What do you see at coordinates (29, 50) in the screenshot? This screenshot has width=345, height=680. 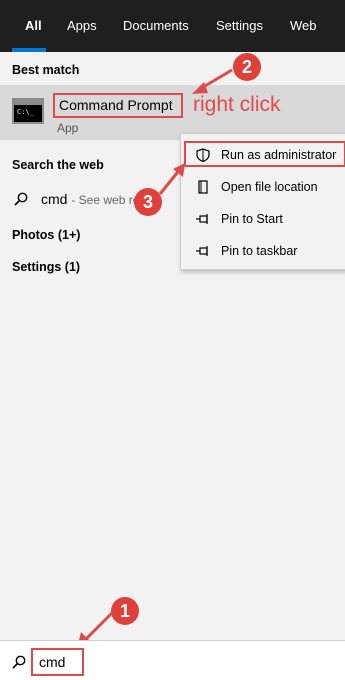 I see `active-tab-indicator` at bounding box center [29, 50].